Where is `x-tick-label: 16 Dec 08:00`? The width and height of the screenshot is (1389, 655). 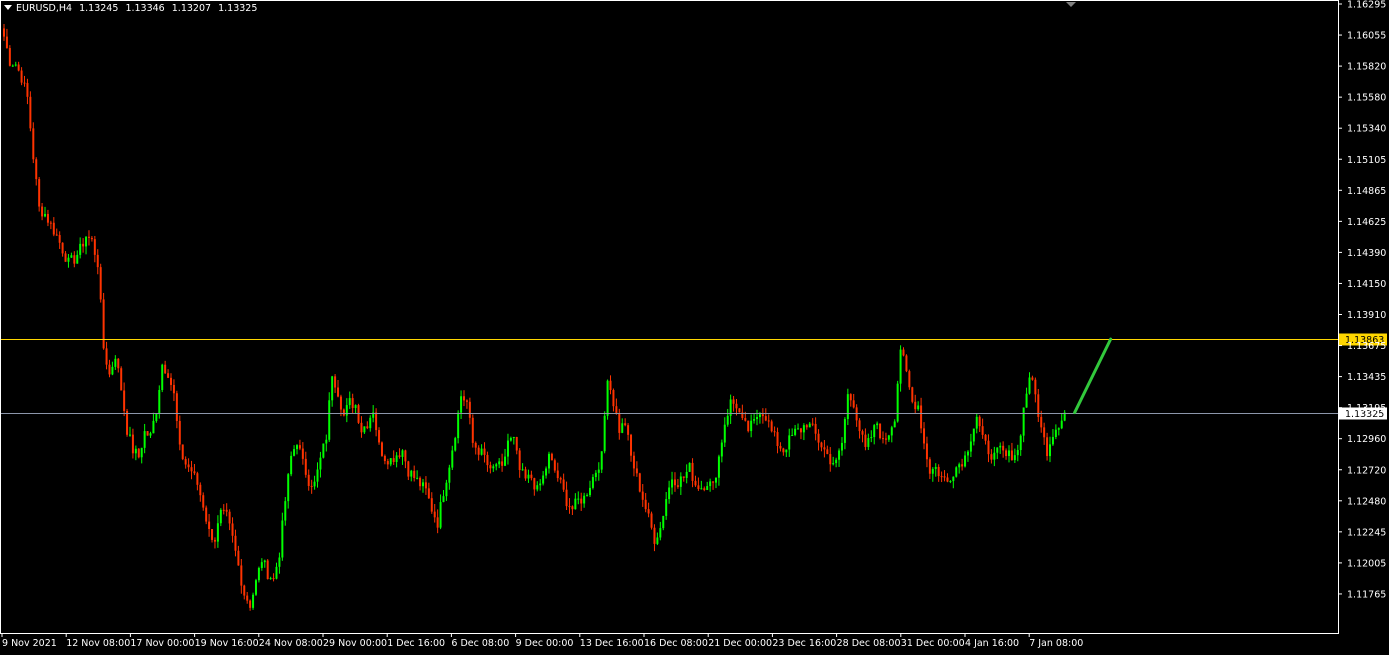
x-tick-label: 16 Dec 08:00 is located at coordinates (676, 643).